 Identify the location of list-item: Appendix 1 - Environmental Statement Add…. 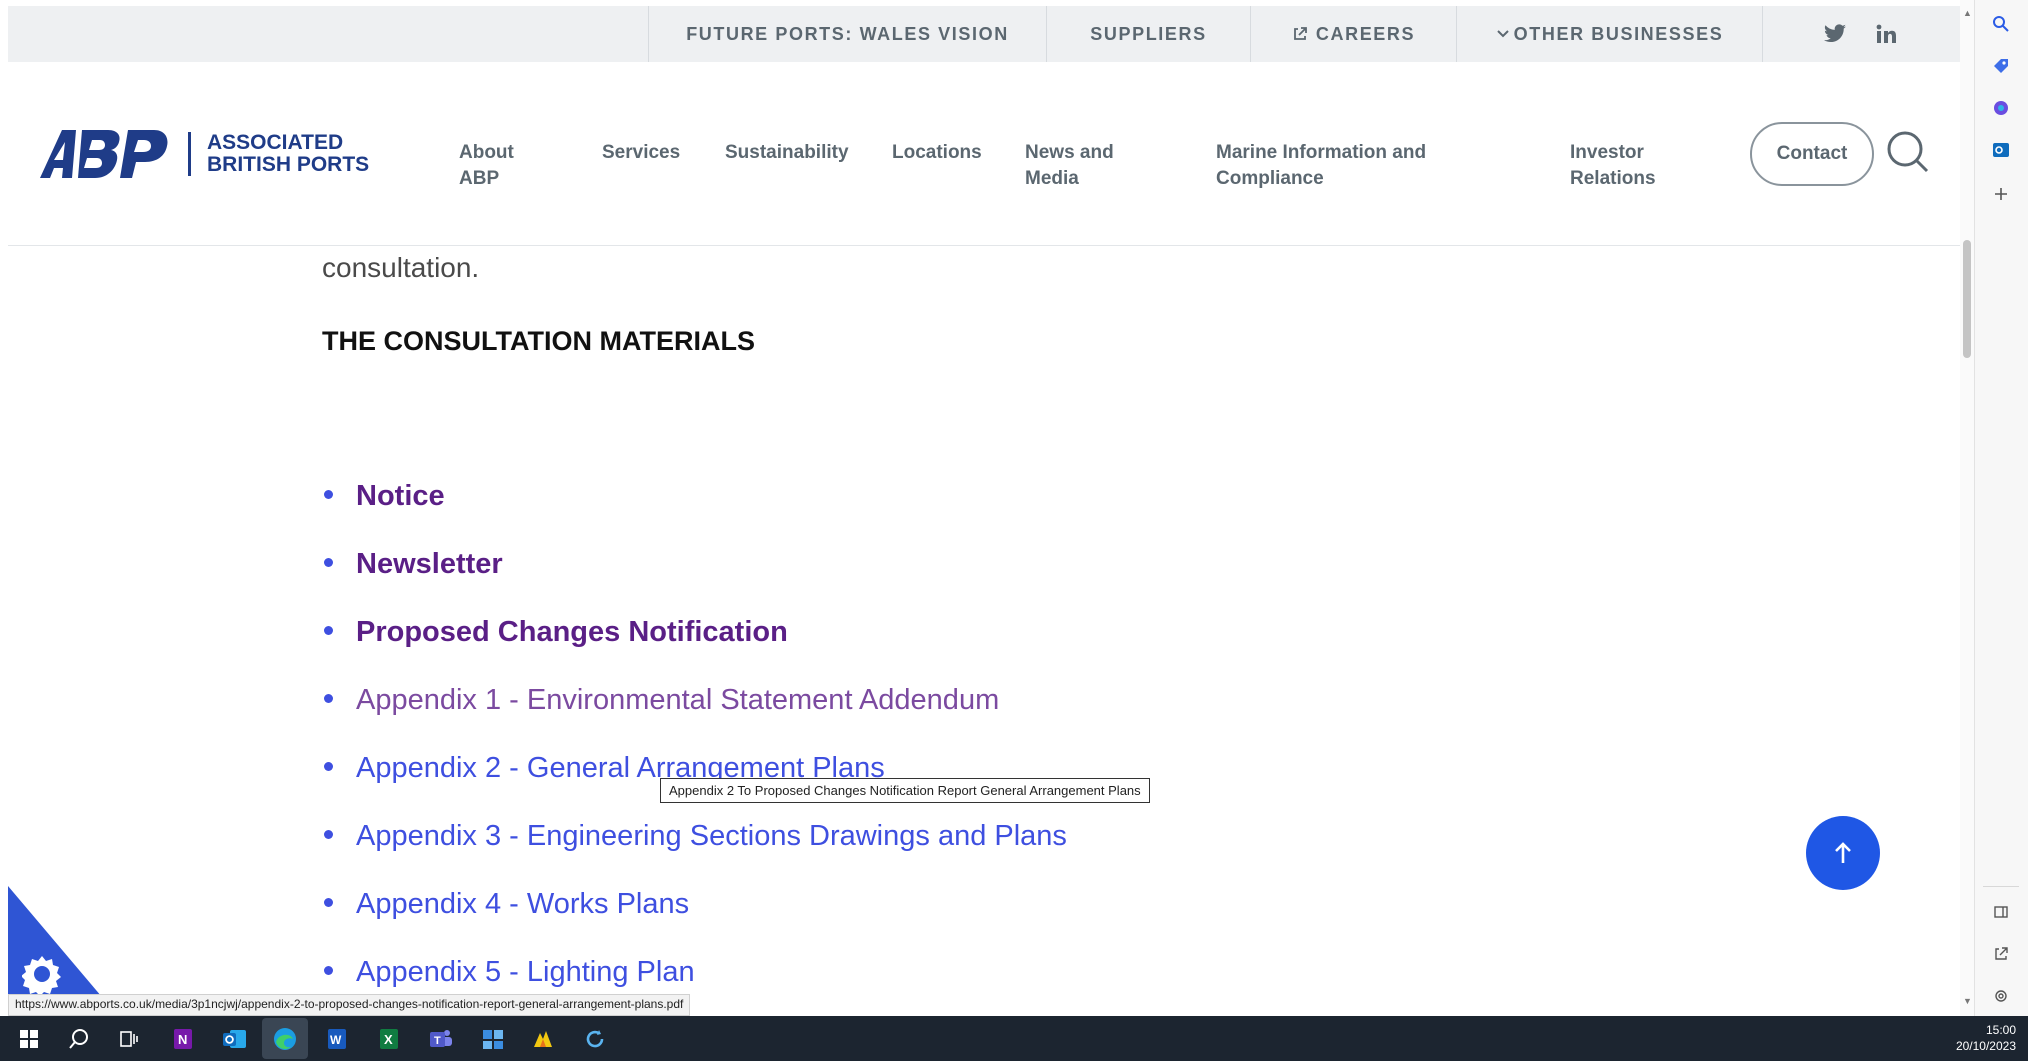
(694, 700).